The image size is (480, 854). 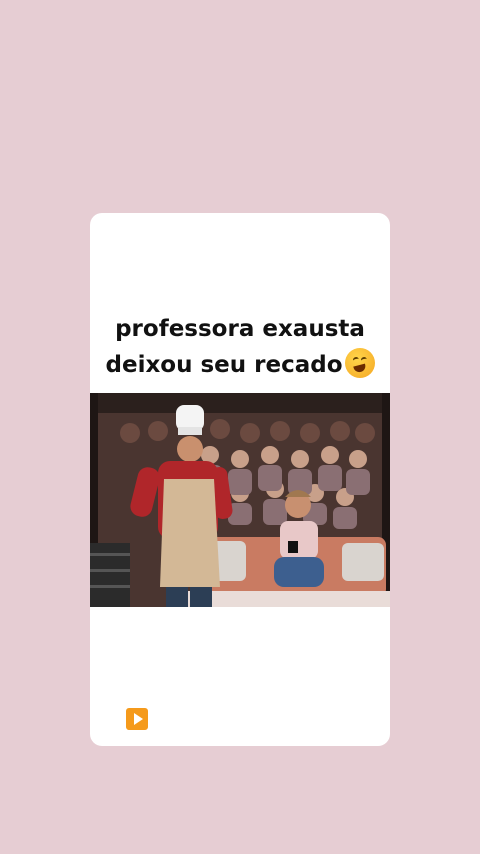 I want to click on caption-line-1: professora exausta, so click(x=240, y=329).